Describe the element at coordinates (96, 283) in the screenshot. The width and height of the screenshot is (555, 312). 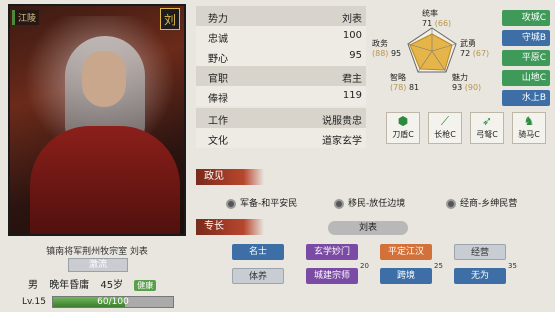
I see `info-line: 男 晚年昏庸 45岁 健康` at that location.